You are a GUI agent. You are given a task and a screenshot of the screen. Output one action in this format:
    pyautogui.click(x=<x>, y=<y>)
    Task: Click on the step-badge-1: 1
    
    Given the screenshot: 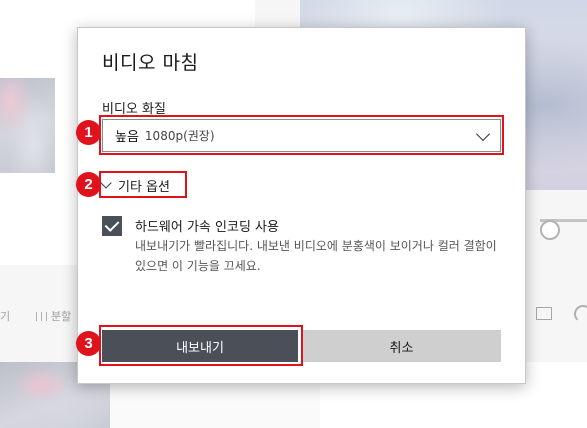 What is the action you would take?
    pyautogui.click(x=88, y=132)
    